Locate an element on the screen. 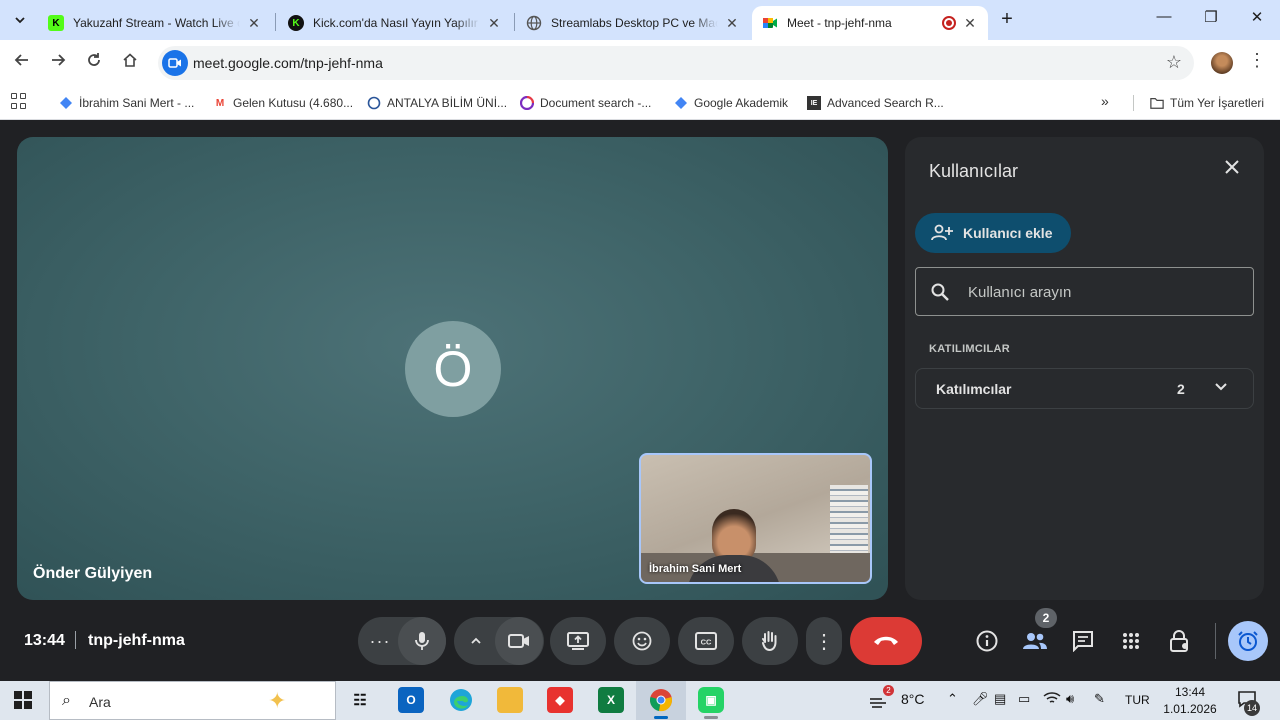  browser-menu-icon: ⋮ is located at coordinates (1257, 60).